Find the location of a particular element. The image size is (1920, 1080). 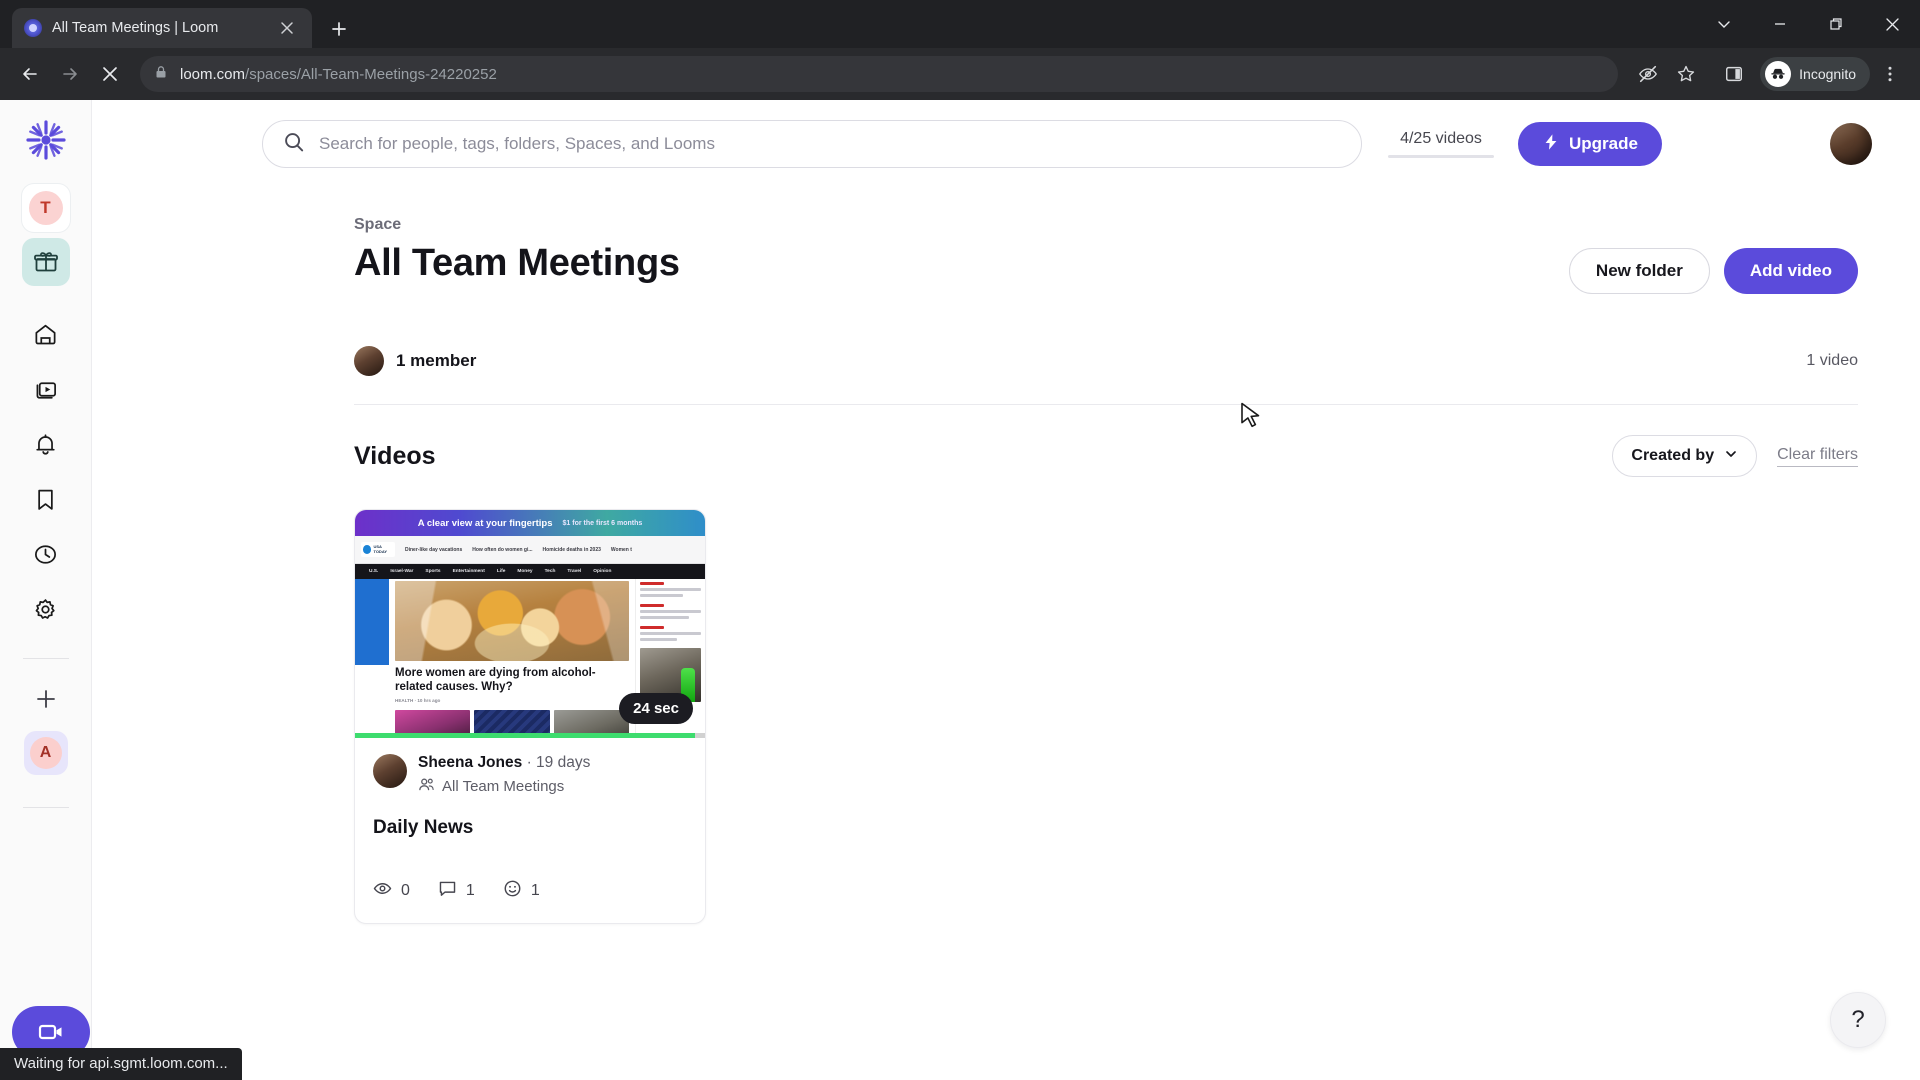

lock-icon is located at coordinates (161, 74).